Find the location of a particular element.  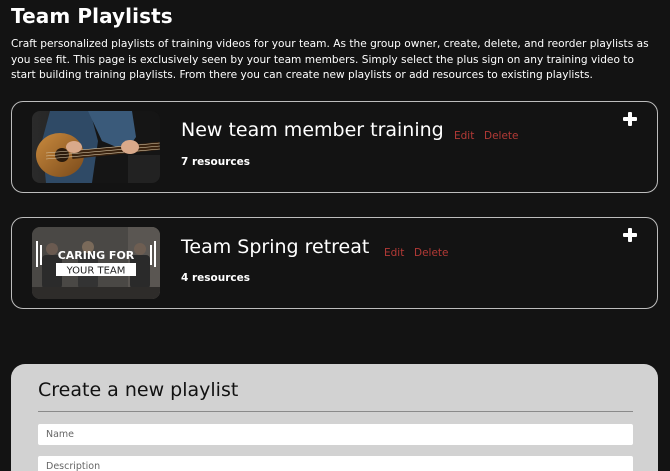

page-title: Team Playlists is located at coordinates (92, 16).